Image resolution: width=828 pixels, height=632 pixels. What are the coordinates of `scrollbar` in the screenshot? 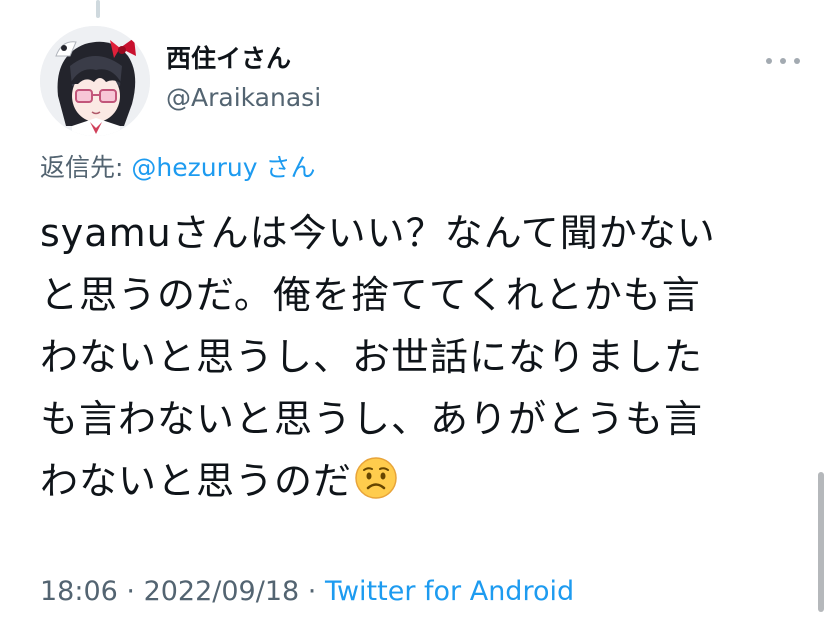 It's located at (821, 542).